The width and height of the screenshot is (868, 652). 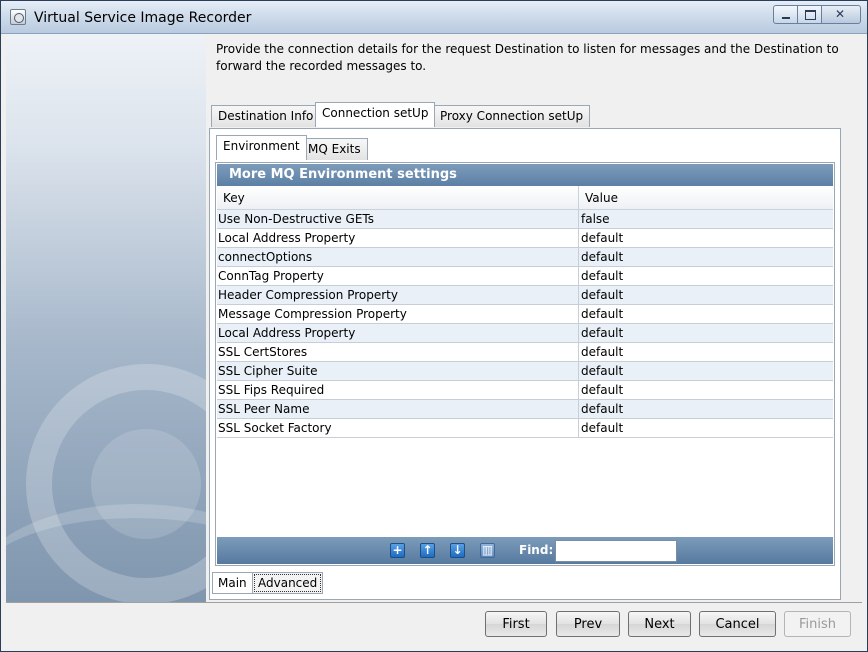 I want to click on table-toolbar: + ↑ ↓ ▥ Find:, so click(x=525, y=550).